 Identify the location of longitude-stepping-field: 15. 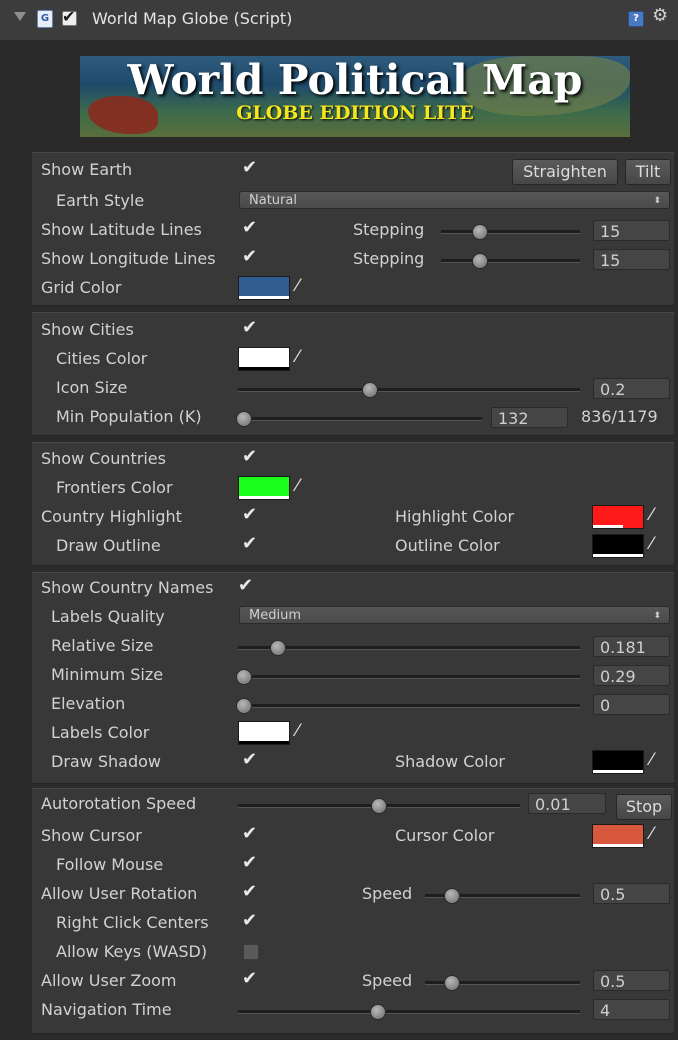
(631, 259).